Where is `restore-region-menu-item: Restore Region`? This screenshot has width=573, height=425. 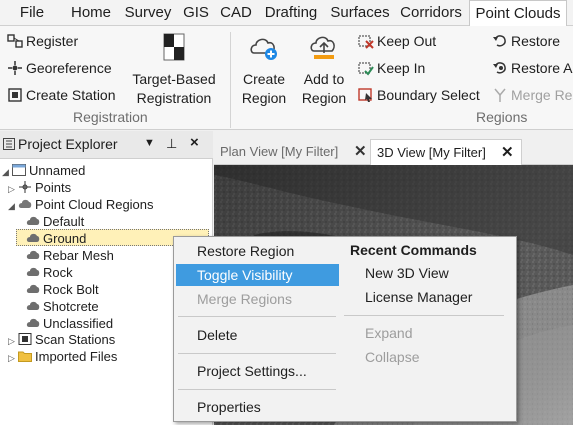 restore-region-menu-item: Restore Region is located at coordinates (245, 251).